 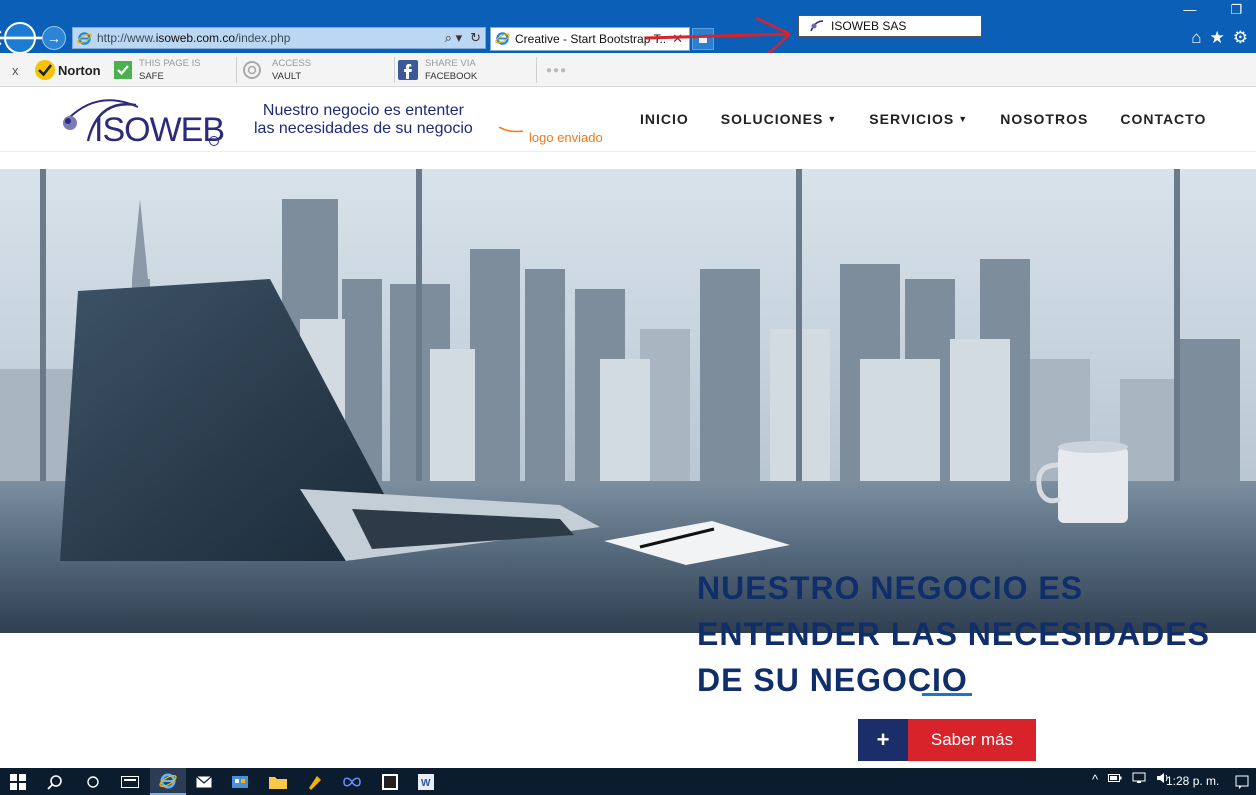 What do you see at coordinates (157, 70) in the screenshot?
I see `page-safe-indicator: THIS PAGE IS SAFE` at bounding box center [157, 70].